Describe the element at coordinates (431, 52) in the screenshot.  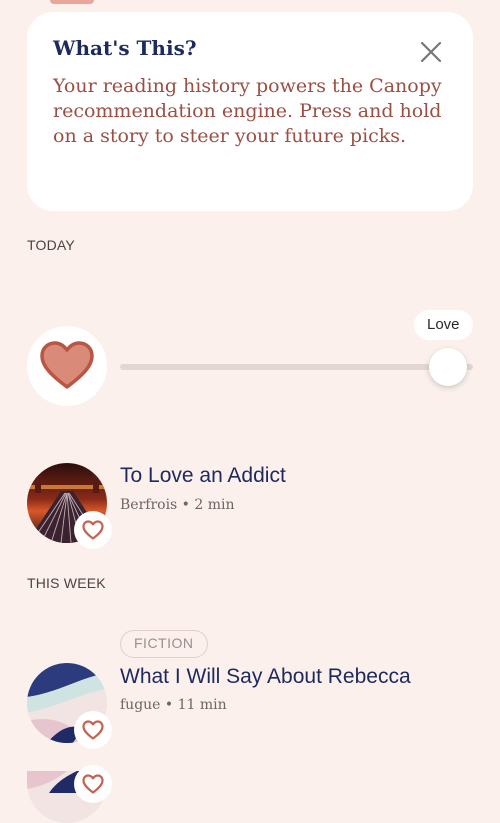
I see `close-icon` at that location.